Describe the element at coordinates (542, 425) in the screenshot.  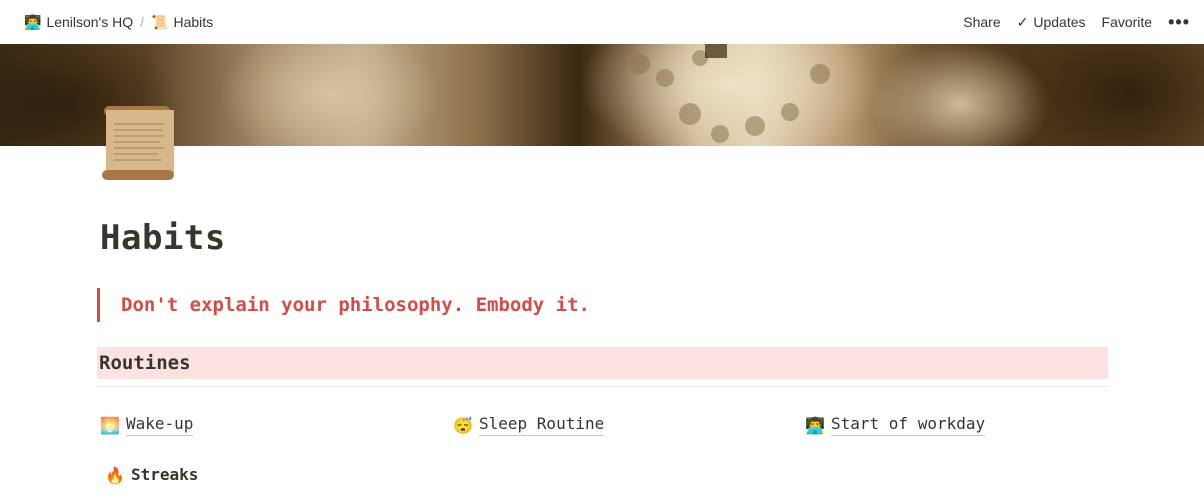
I see `link-label: Sleep Routine` at that location.